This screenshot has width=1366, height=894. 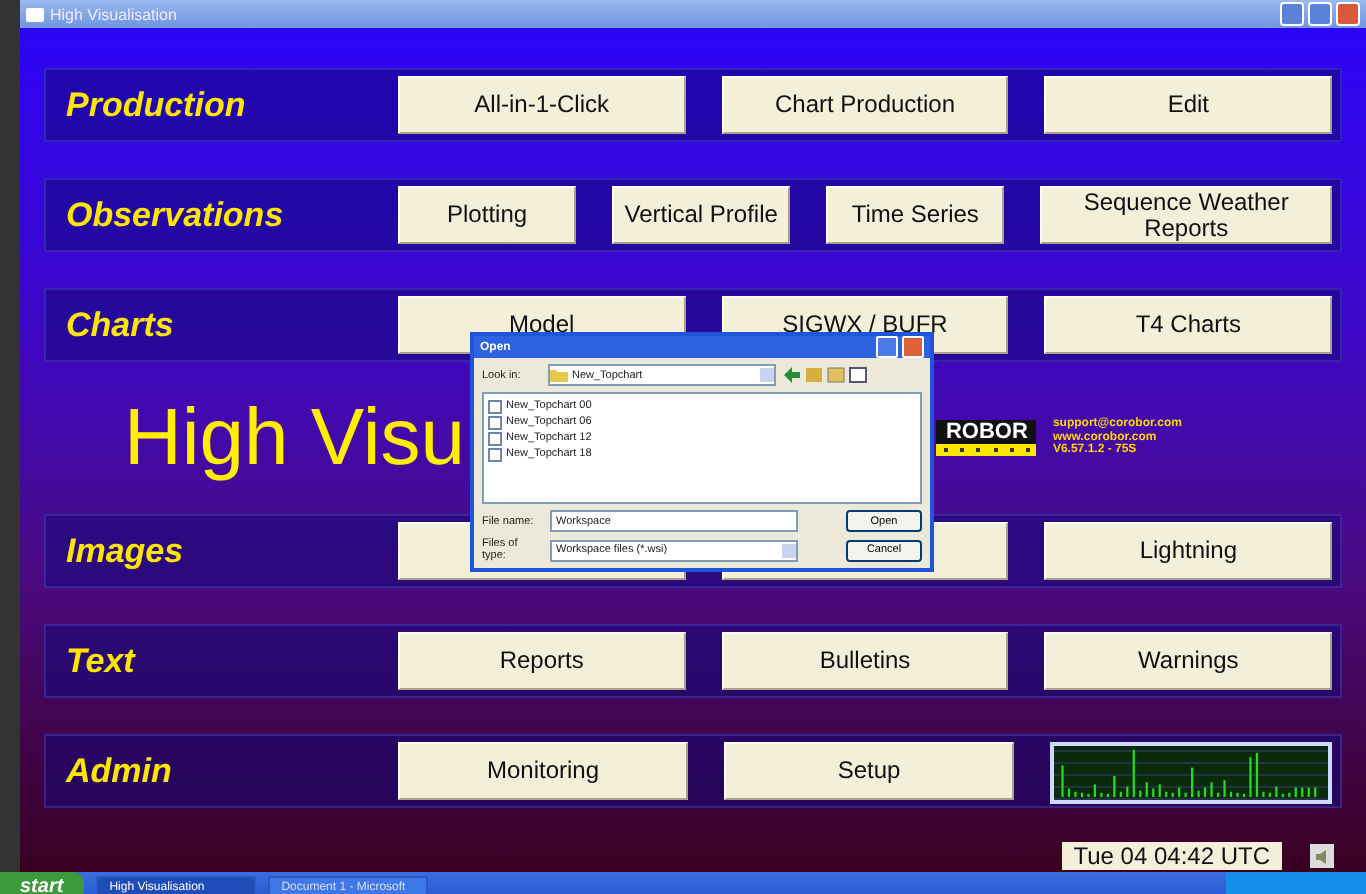 I want to click on category-label: Admin, so click(x=120, y=771).